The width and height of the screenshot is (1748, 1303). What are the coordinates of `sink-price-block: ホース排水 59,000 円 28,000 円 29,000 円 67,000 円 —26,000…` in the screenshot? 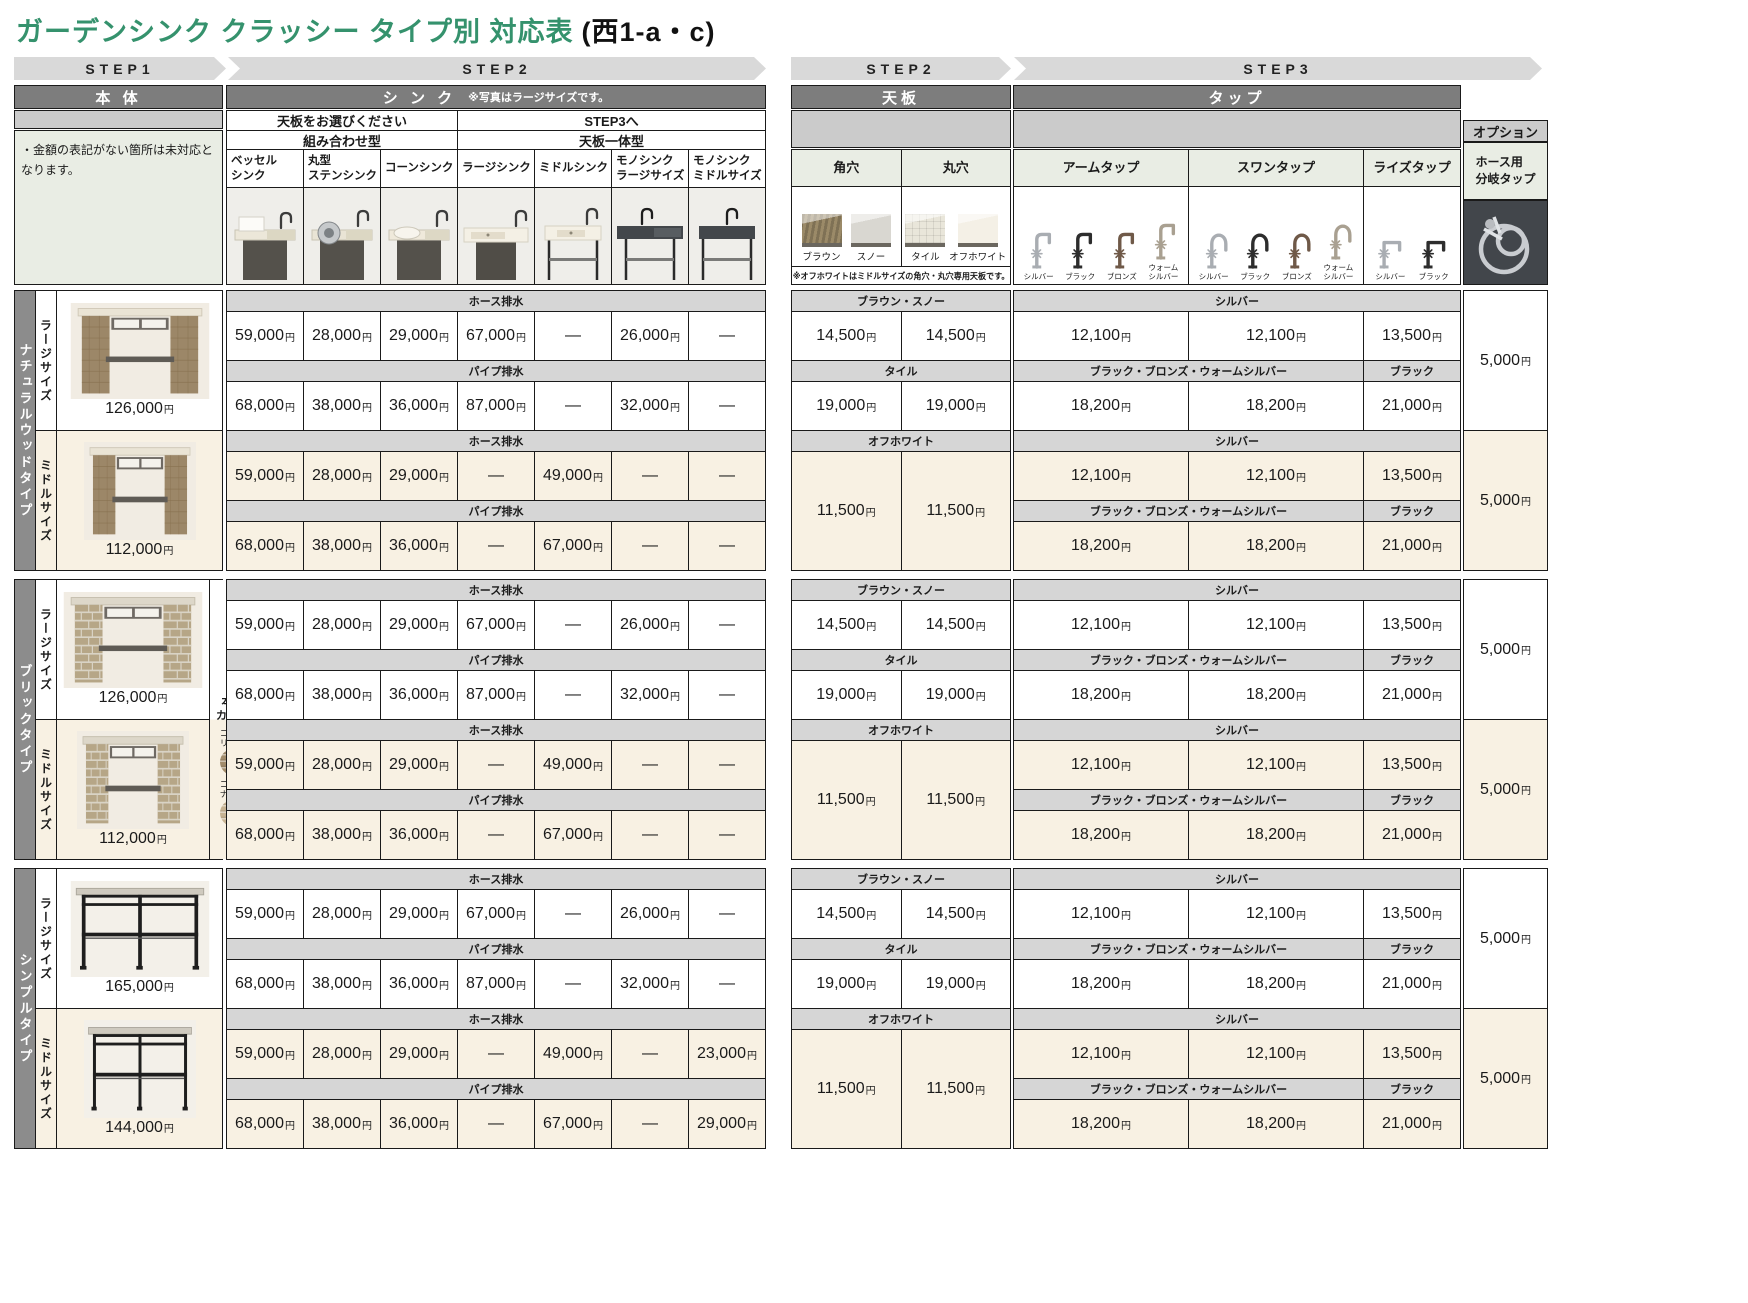 It's located at (496, 430).